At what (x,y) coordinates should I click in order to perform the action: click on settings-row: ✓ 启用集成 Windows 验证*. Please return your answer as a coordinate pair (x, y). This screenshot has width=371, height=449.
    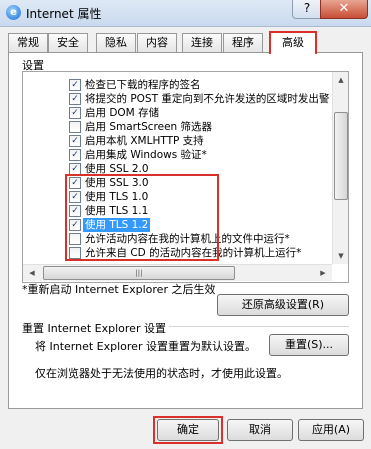
    Looking at the image, I should click on (177, 155).